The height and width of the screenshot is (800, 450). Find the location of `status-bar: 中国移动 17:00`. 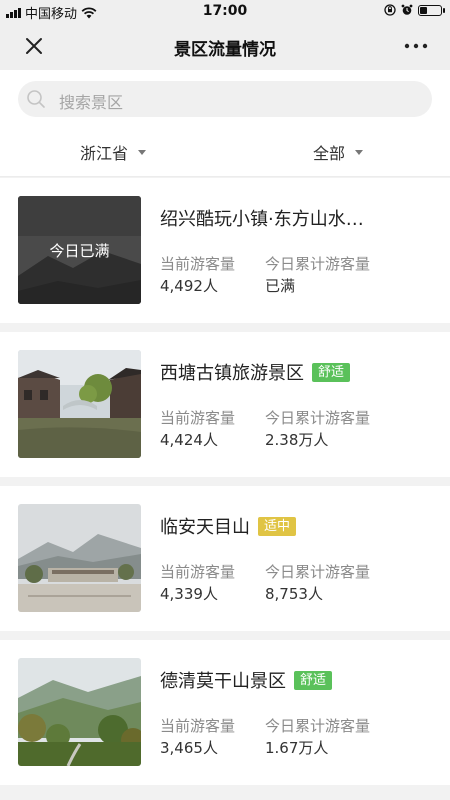

status-bar: 中国移动 17:00 is located at coordinates (225, 11).